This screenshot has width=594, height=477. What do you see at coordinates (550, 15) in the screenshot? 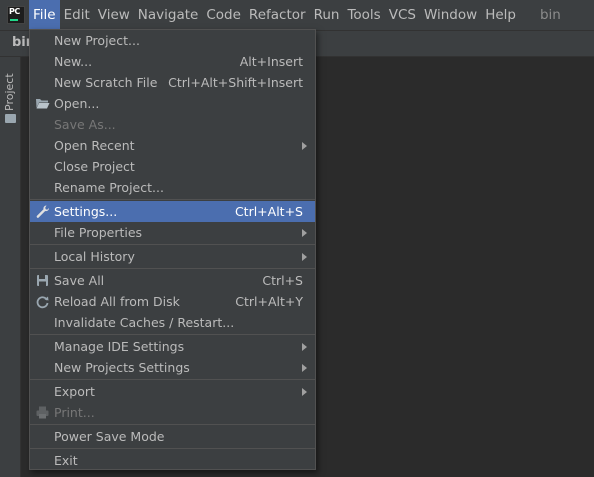
I see `window-project-name: bin` at bounding box center [550, 15].